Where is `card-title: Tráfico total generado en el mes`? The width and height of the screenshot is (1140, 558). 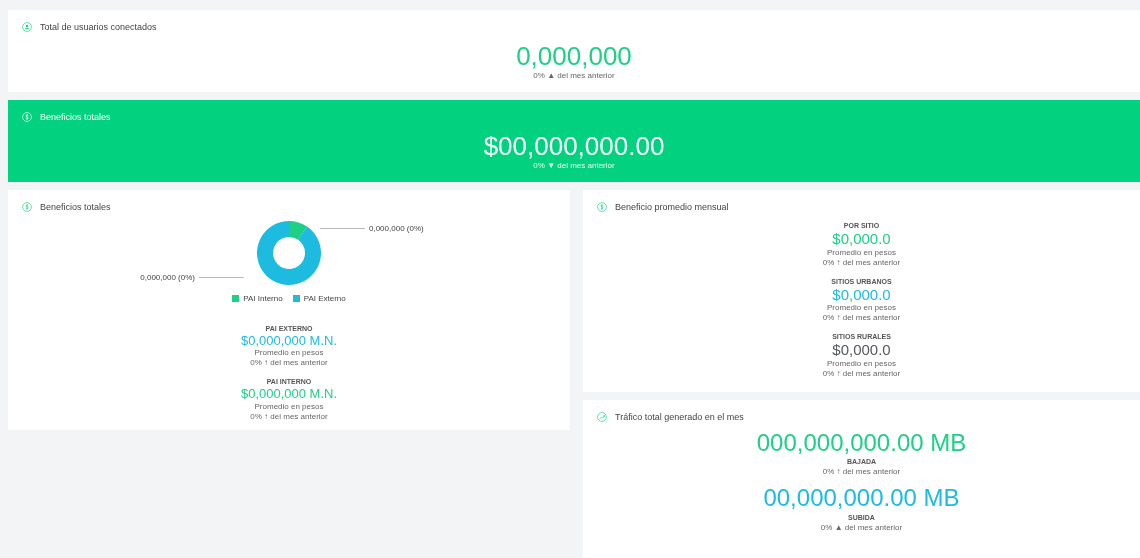 card-title: Tráfico total generado en el mes is located at coordinates (679, 417).